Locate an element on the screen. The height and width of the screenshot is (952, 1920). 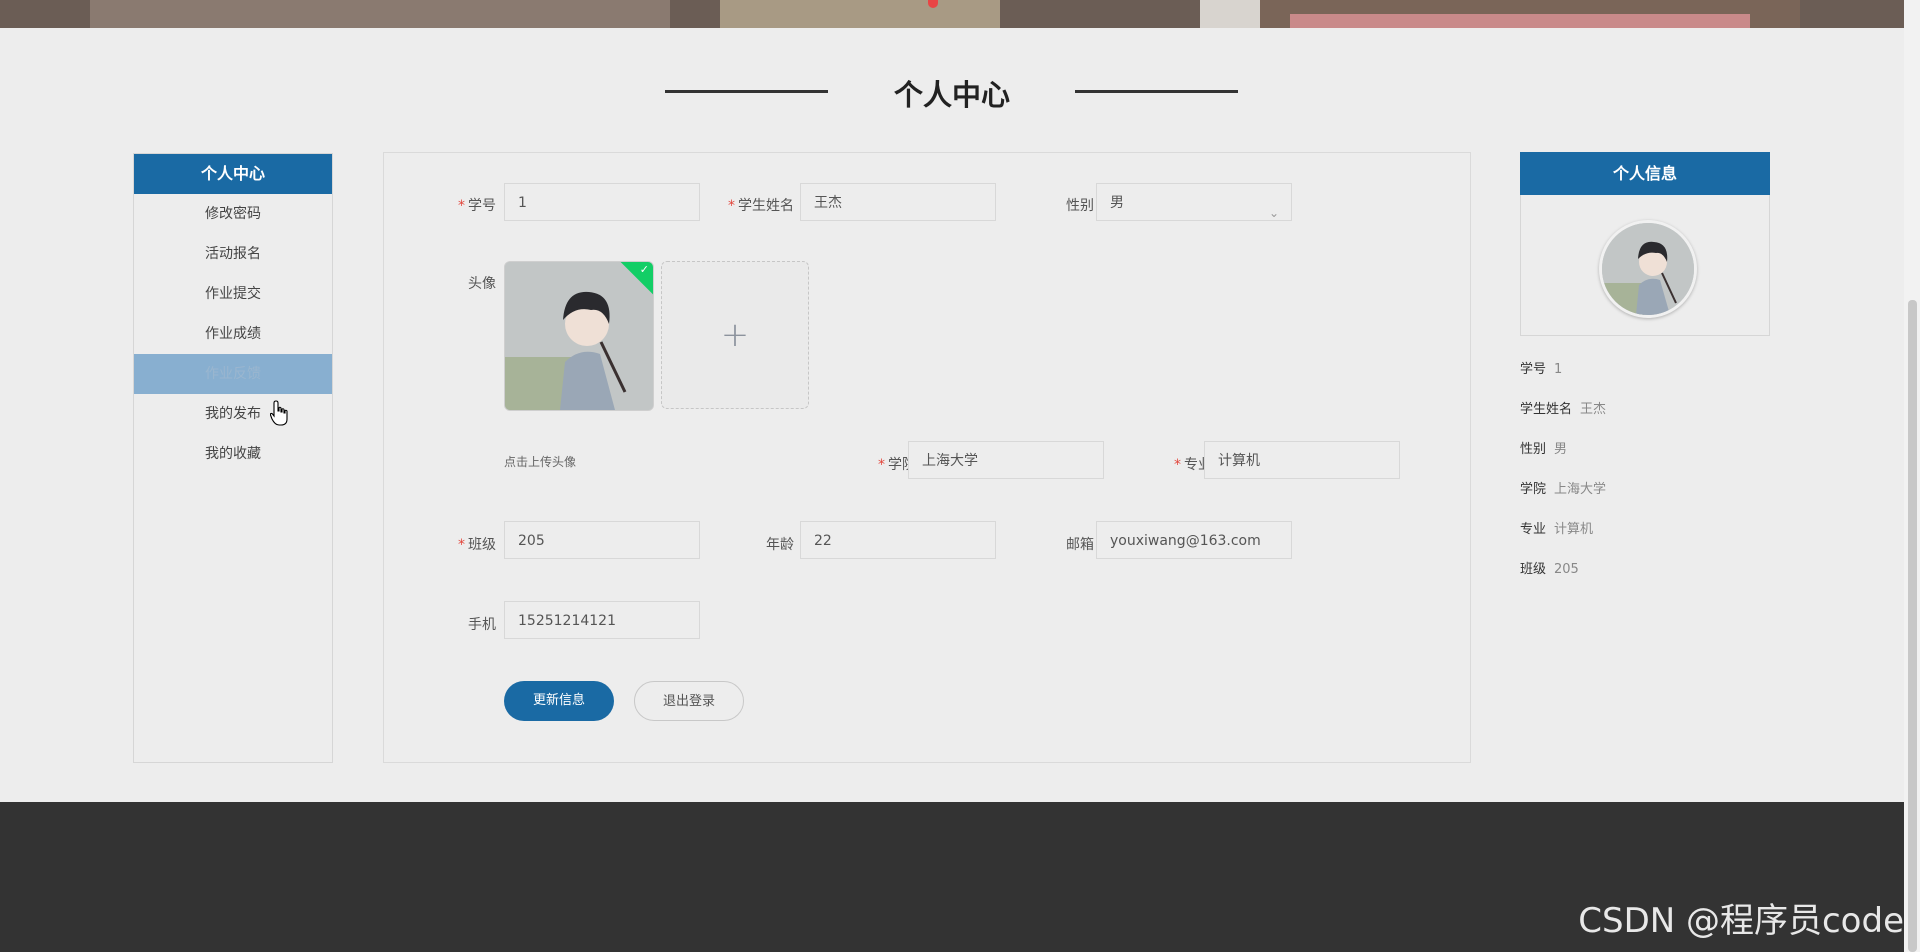
student-name-label: * 学生姓名 is located at coordinates (761, 206).